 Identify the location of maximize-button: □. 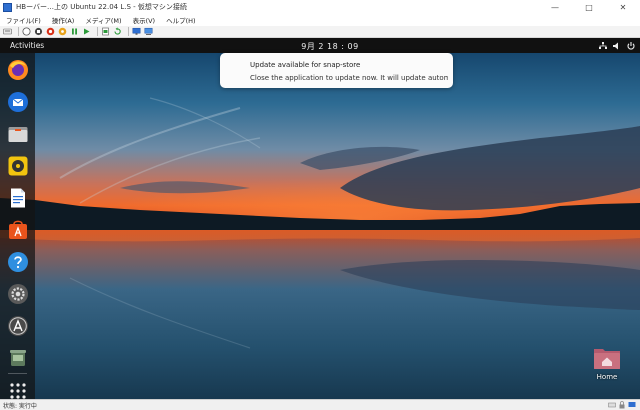
(589, 7).